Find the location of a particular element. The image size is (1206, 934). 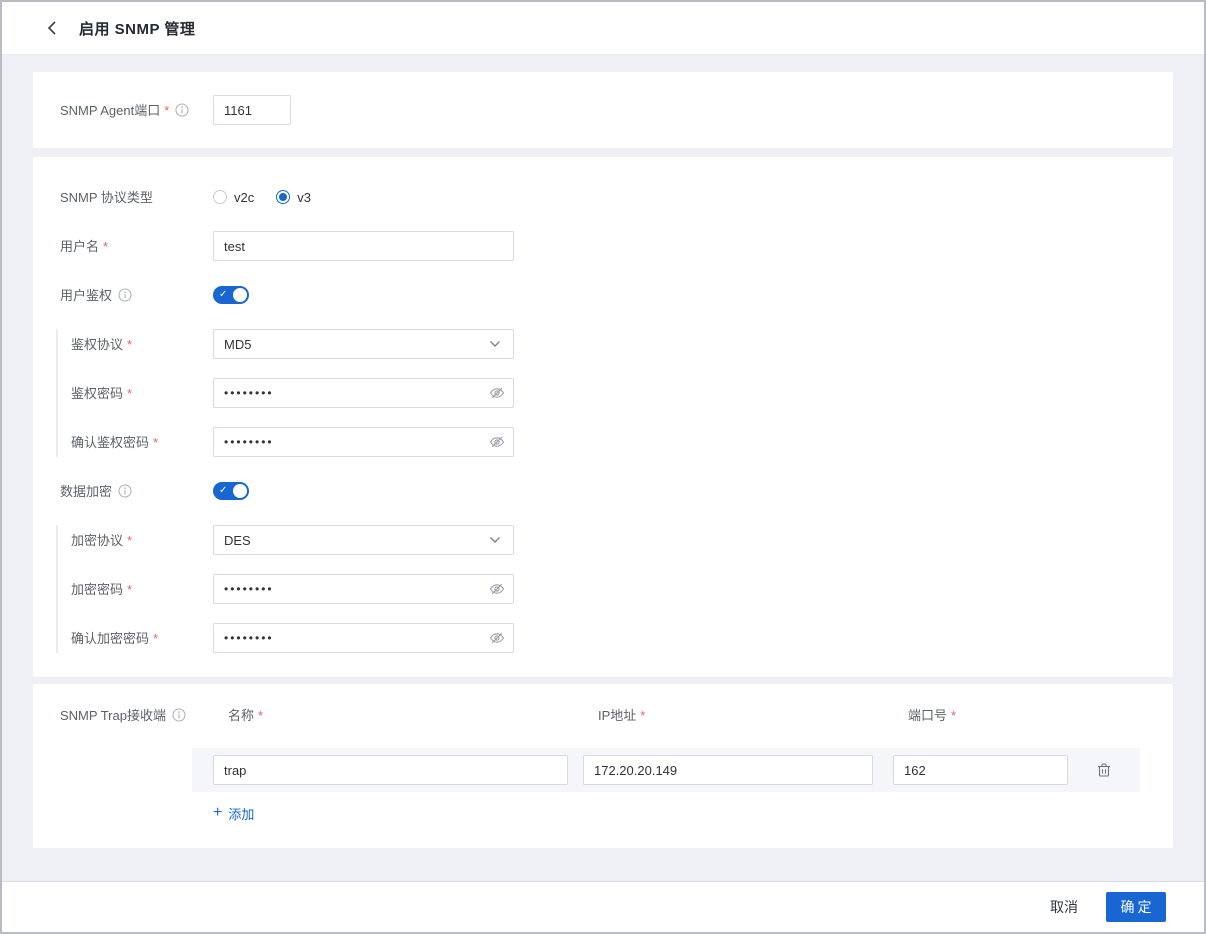

trash-icon is located at coordinates (1104, 770).